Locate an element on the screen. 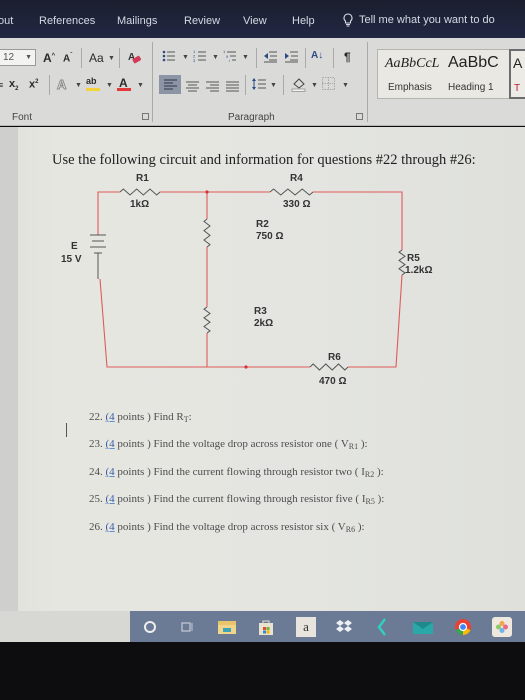 This screenshot has height=700, width=525. r4-name: R4 is located at coordinates (296, 178).